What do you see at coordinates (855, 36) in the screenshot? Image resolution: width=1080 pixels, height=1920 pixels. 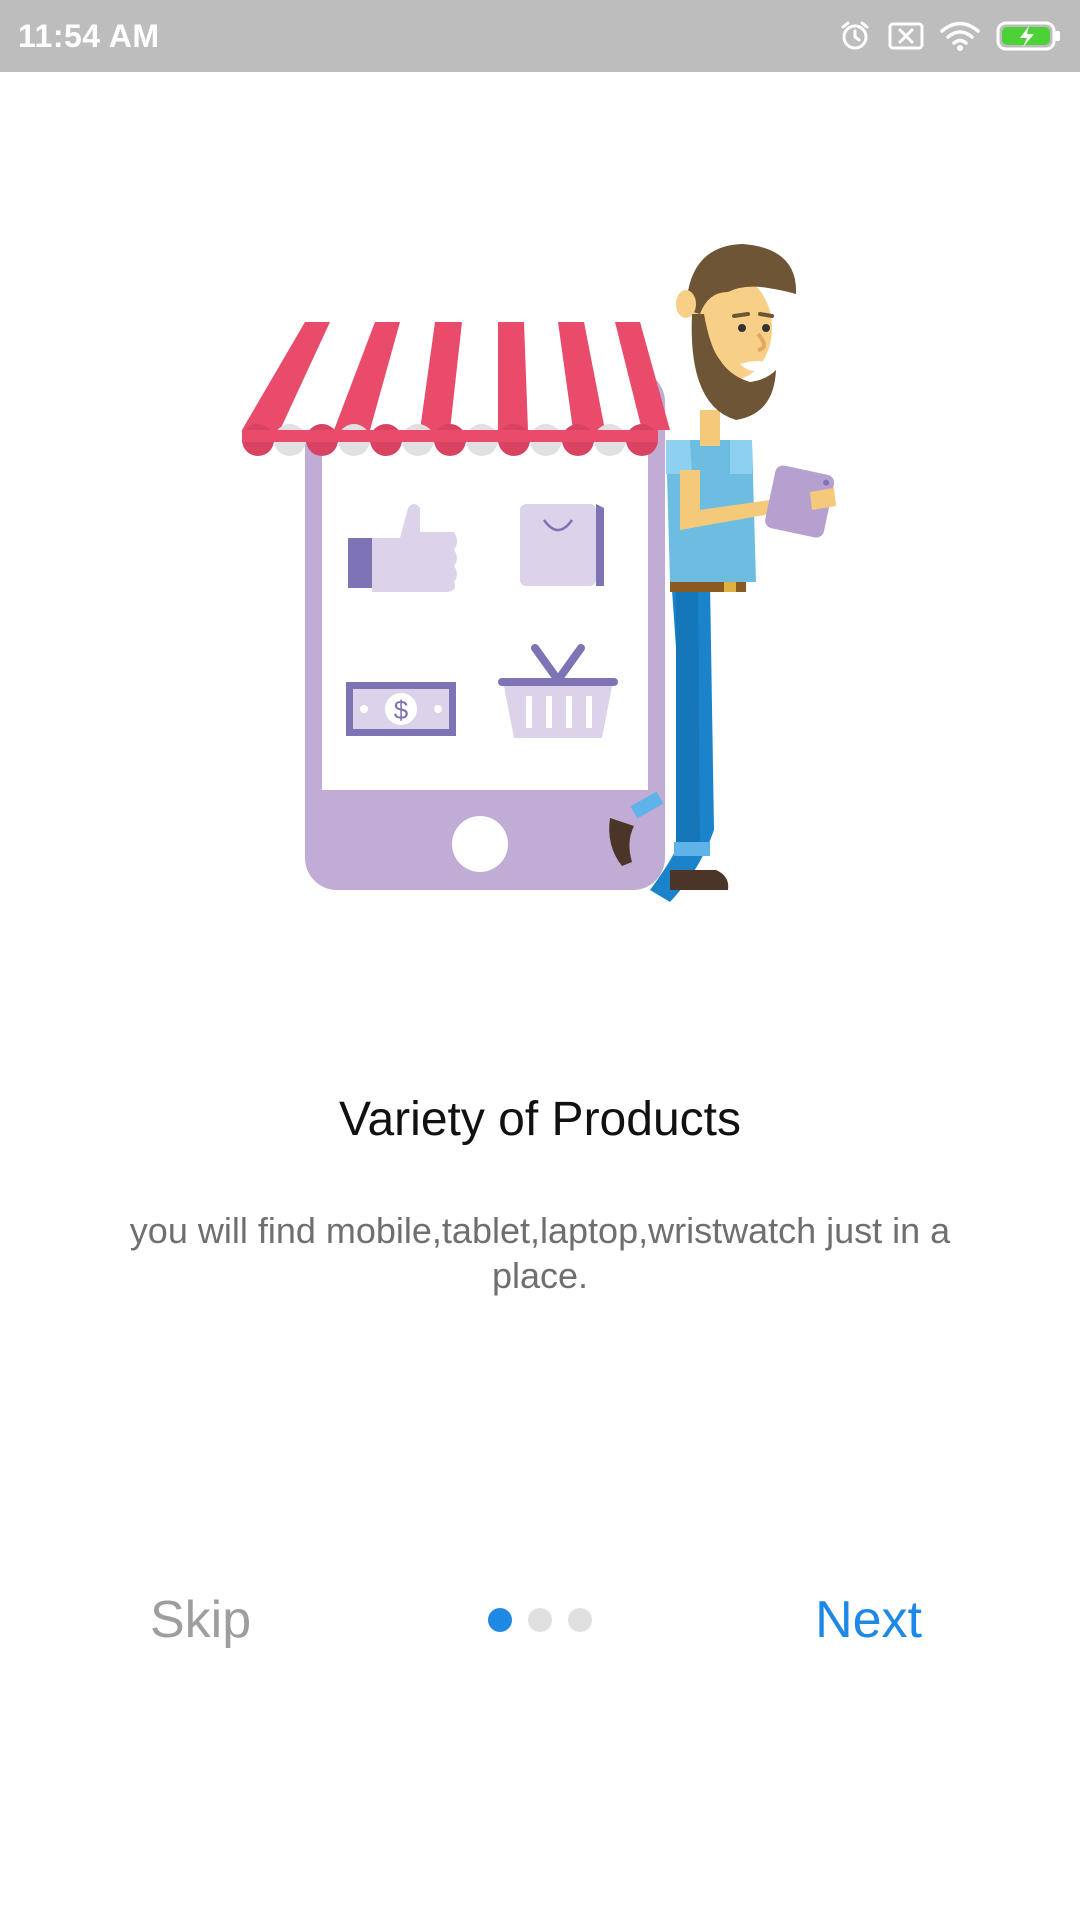 I see `alarm-icon` at bounding box center [855, 36].